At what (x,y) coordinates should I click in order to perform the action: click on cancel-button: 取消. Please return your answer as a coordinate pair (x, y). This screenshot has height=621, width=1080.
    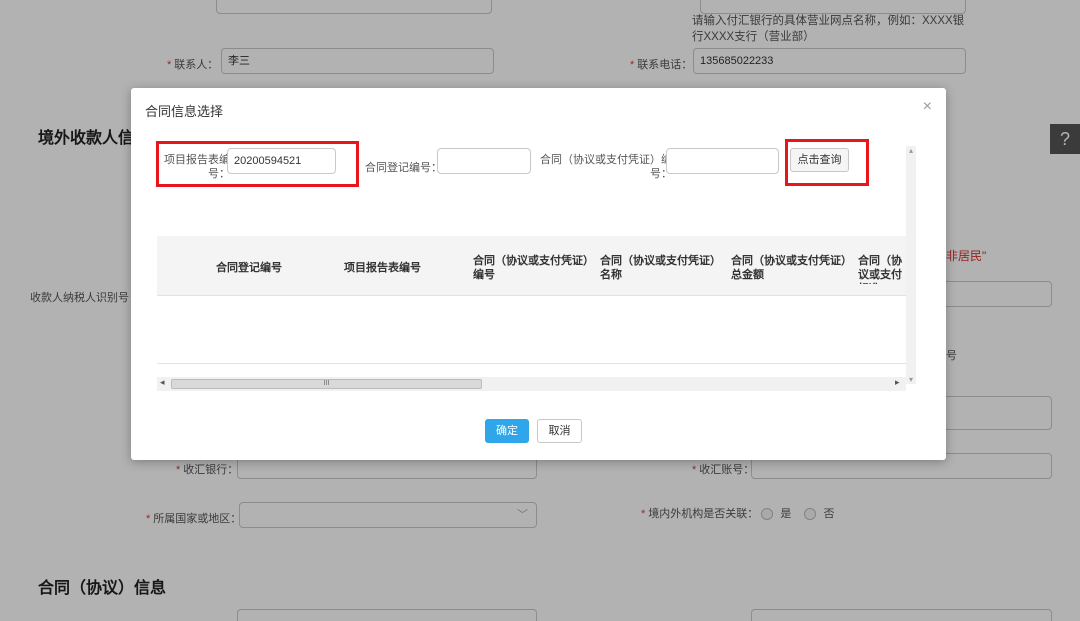
    Looking at the image, I should click on (559, 431).